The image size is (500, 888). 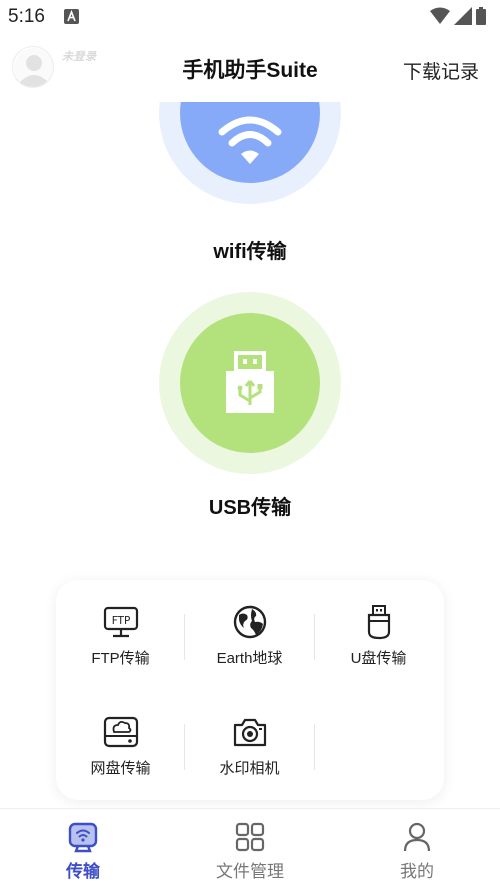 I want to click on tab-mine: 我的, so click(x=417, y=851).